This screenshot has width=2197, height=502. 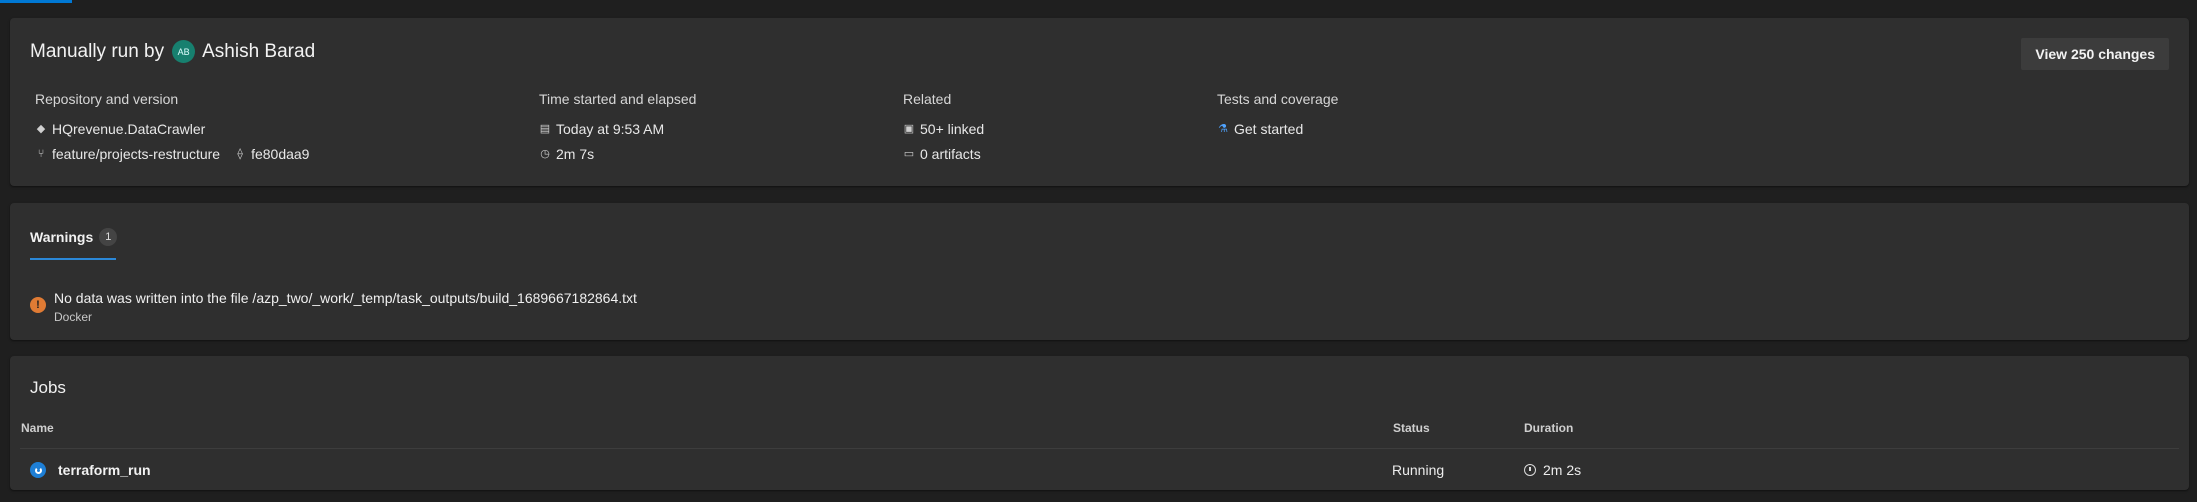 What do you see at coordinates (1223, 128) in the screenshot?
I see `flask-icon: ⚗` at bounding box center [1223, 128].